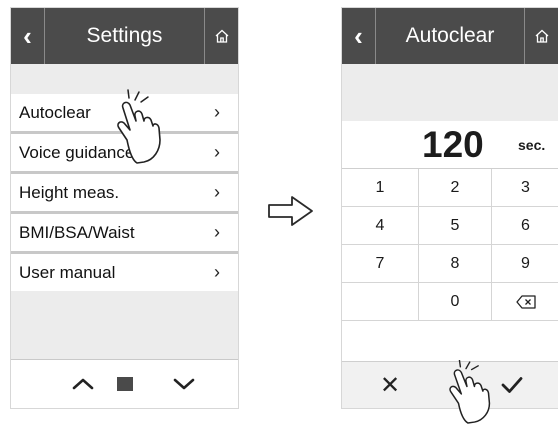 The width and height of the screenshot is (558, 428). I want to click on confirm-button, so click(512, 385).